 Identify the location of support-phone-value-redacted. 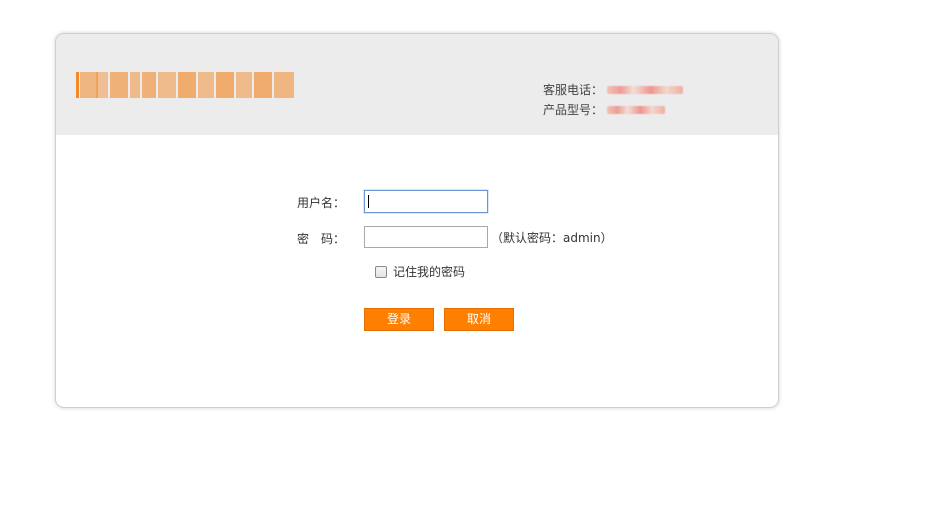
(645, 90).